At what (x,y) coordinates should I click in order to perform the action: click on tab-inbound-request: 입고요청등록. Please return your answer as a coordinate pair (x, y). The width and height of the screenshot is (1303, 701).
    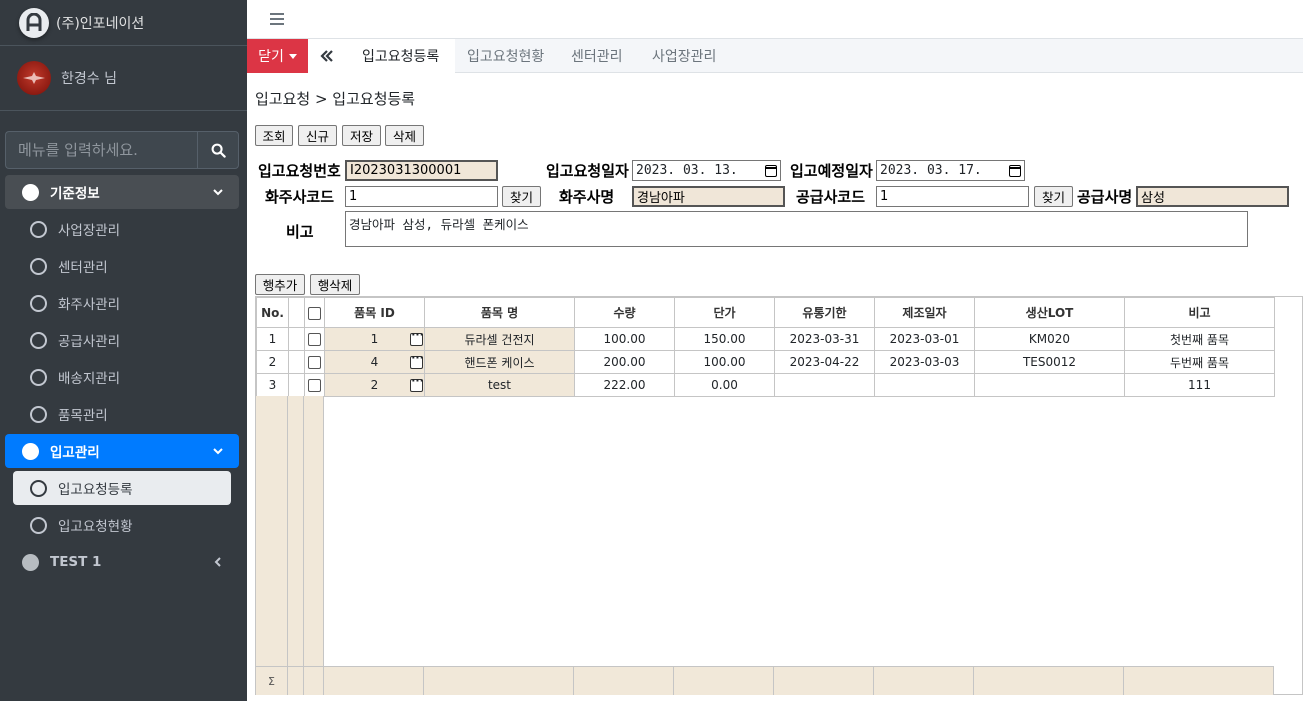
    Looking at the image, I should click on (401, 56).